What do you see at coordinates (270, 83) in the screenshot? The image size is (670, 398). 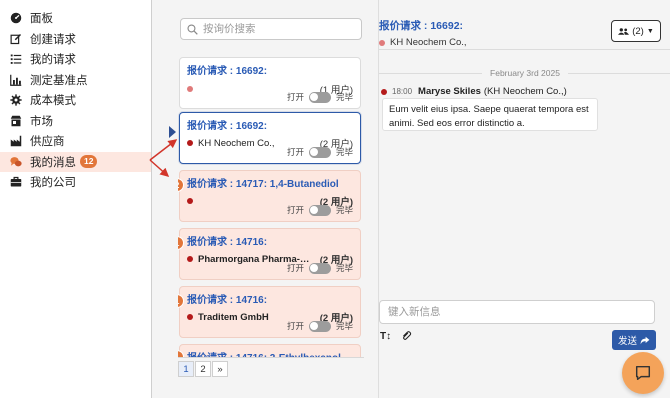 I see `request-card: 报价请求 : 16692: (1 用户) 打开 完毕` at bounding box center [270, 83].